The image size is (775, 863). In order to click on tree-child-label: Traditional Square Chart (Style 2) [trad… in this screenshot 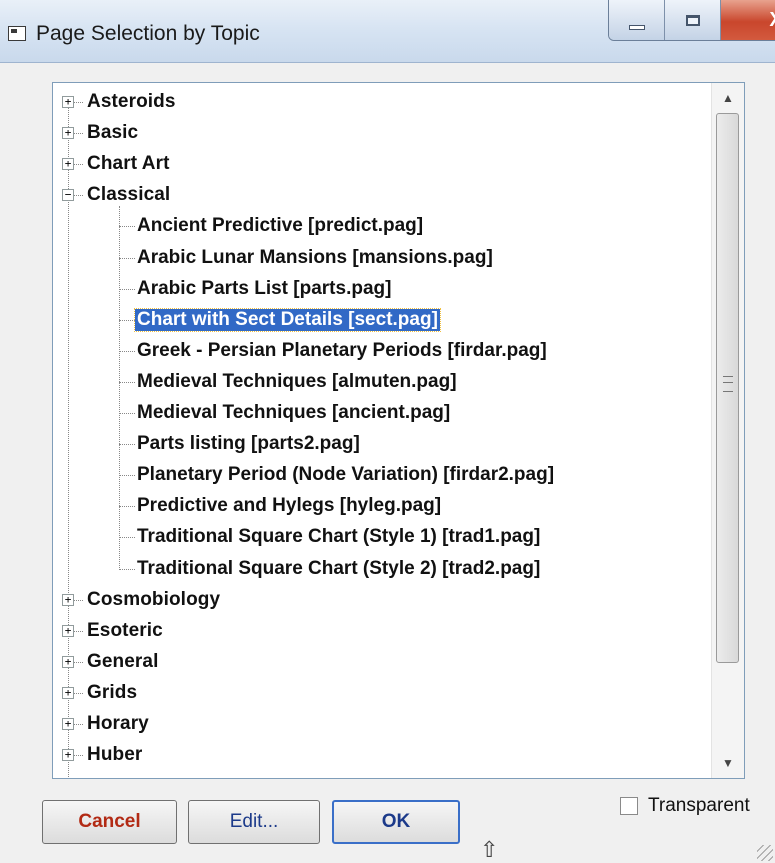, I will do `click(339, 568)`.